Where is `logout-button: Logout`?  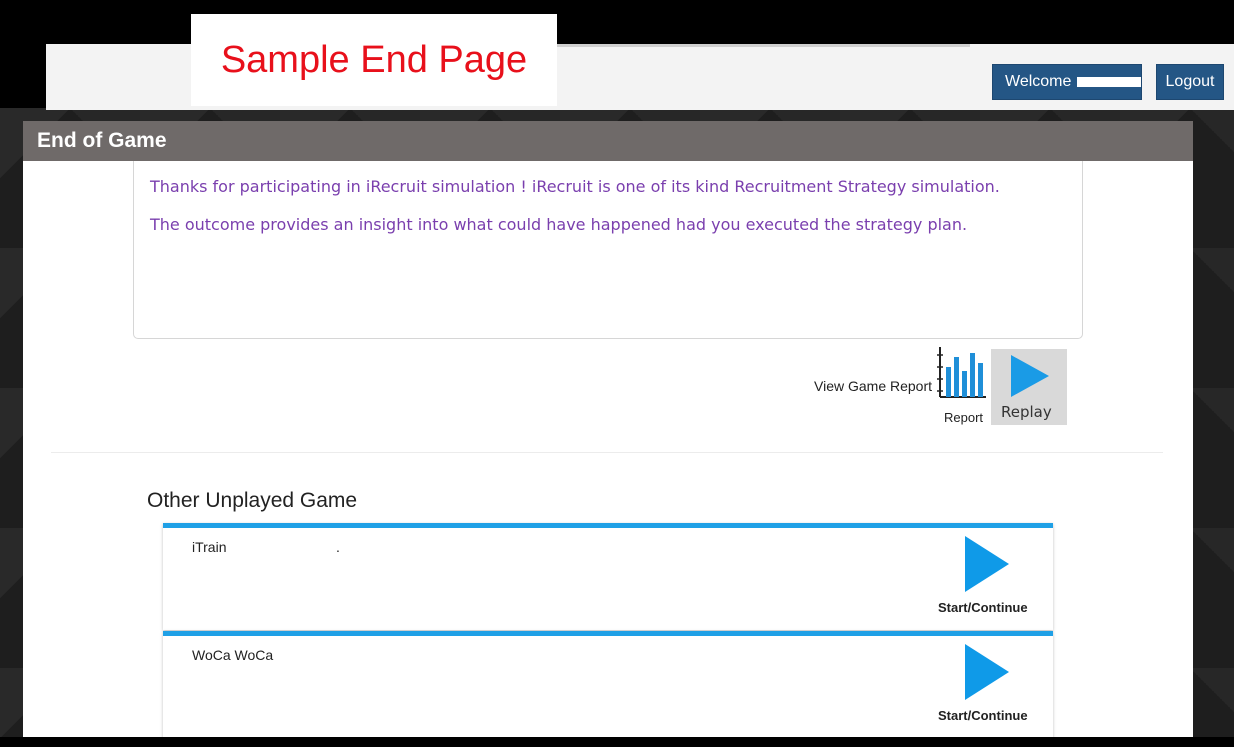
logout-button: Logout is located at coordinates (1190, 82).